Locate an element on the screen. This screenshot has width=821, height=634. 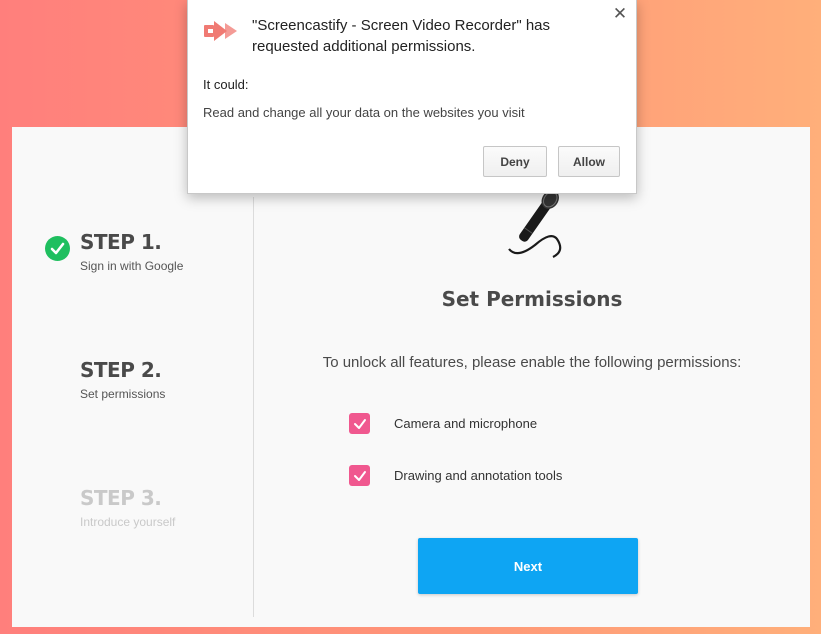
step-1: STEP 1. Sign in with Google is located at coordinates (131, 251).